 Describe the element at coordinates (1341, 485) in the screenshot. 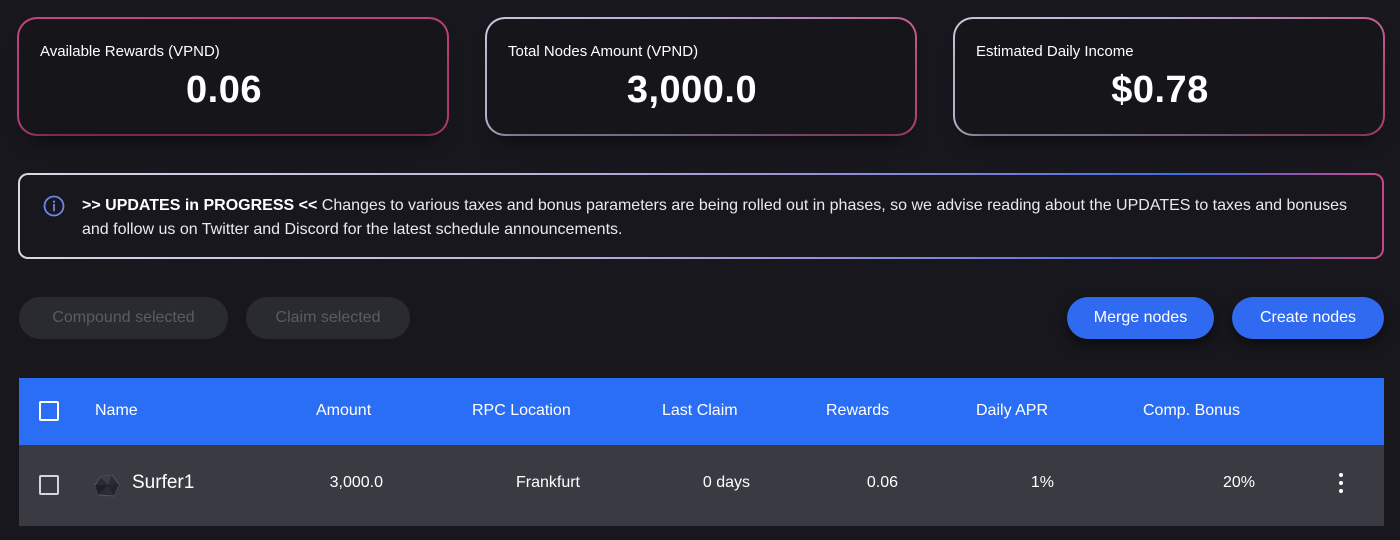

I see `more-options-icon` at that location.